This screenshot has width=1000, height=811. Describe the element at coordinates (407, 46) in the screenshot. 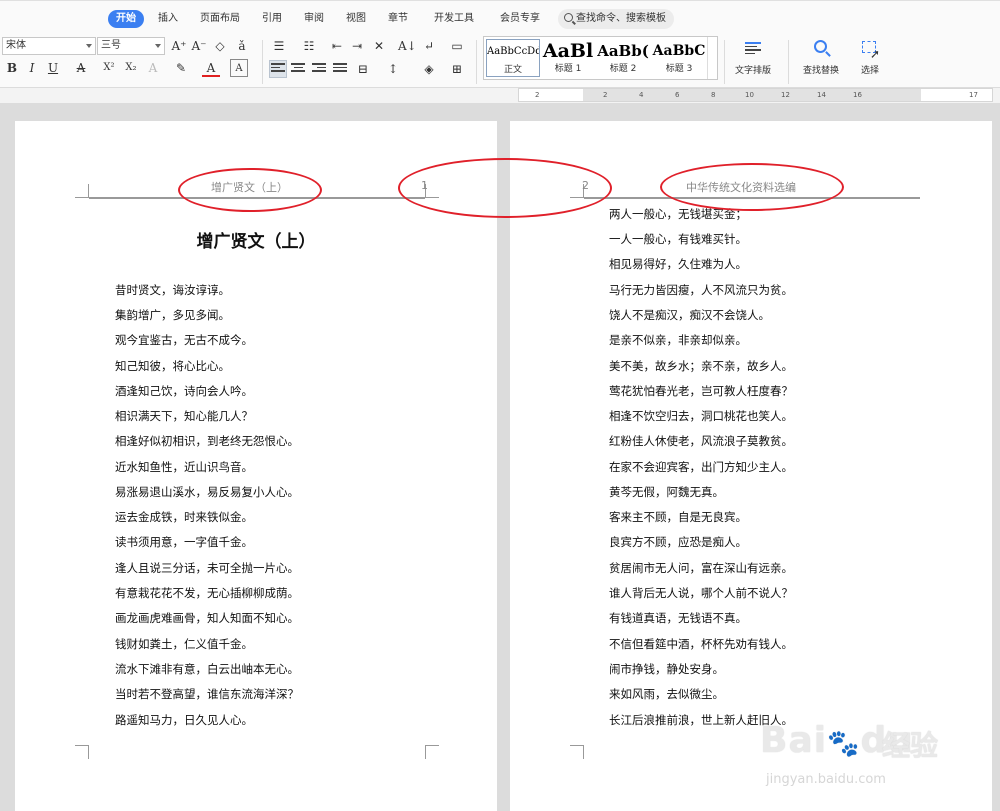

I see `sort-icon: A↓` at that location.